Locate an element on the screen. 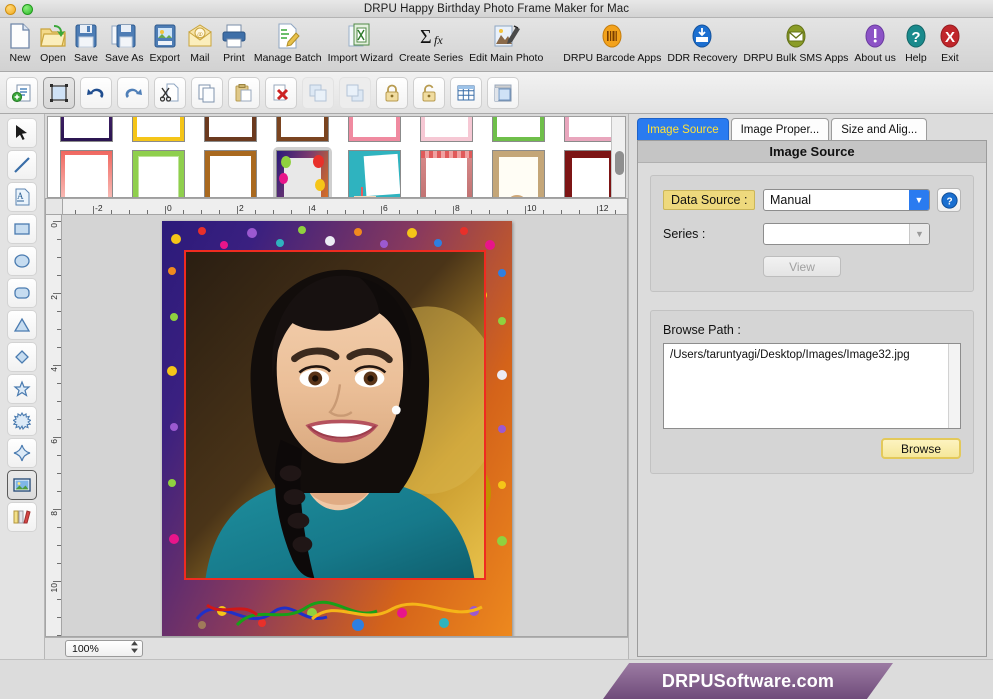 This screenshot has height=699, width=993. image-tool is located at coordinates (22, 485).